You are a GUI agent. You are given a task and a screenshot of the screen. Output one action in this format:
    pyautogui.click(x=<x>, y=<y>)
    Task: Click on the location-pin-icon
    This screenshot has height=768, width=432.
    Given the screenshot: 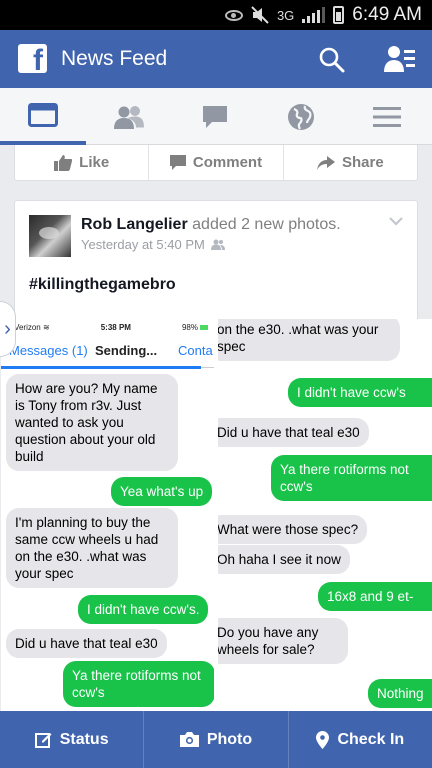 What is the action you would take?
    pyautogui.click(x=323, y=739)
    